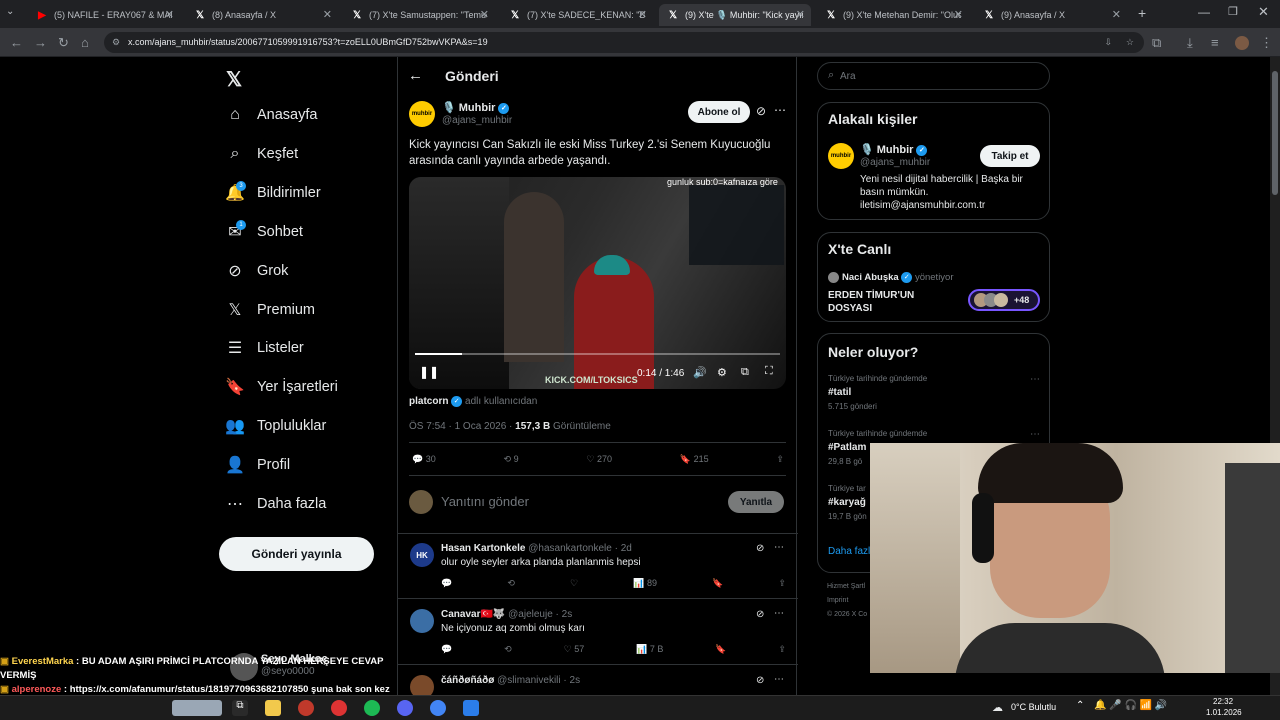  What do you see at coordinates (745, 372) in the screenshot?
I see `pip-icon: ⧉` at bounding box center [745, 372].